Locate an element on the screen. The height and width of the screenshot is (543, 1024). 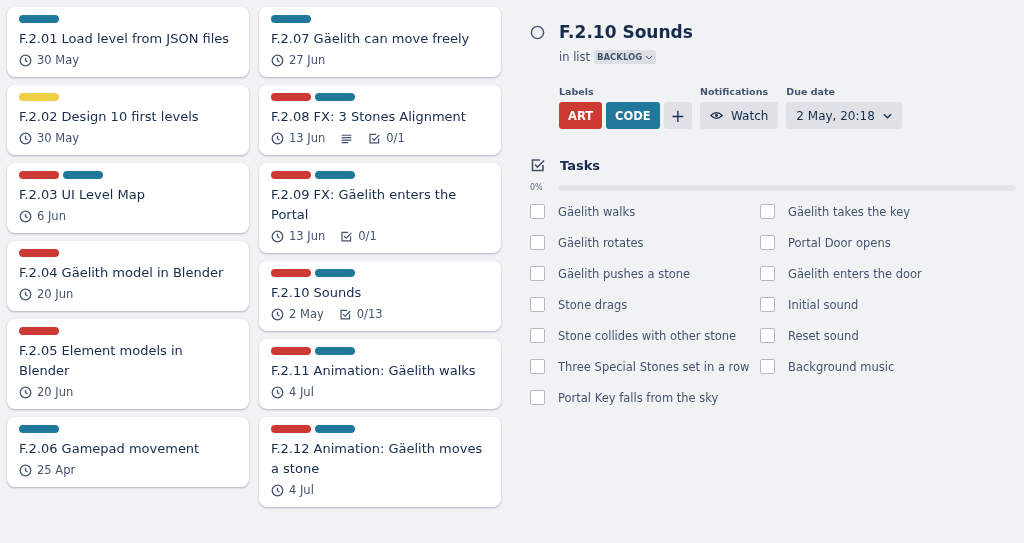
checklist-count: 0/13 is located at coordinates (369, 314).